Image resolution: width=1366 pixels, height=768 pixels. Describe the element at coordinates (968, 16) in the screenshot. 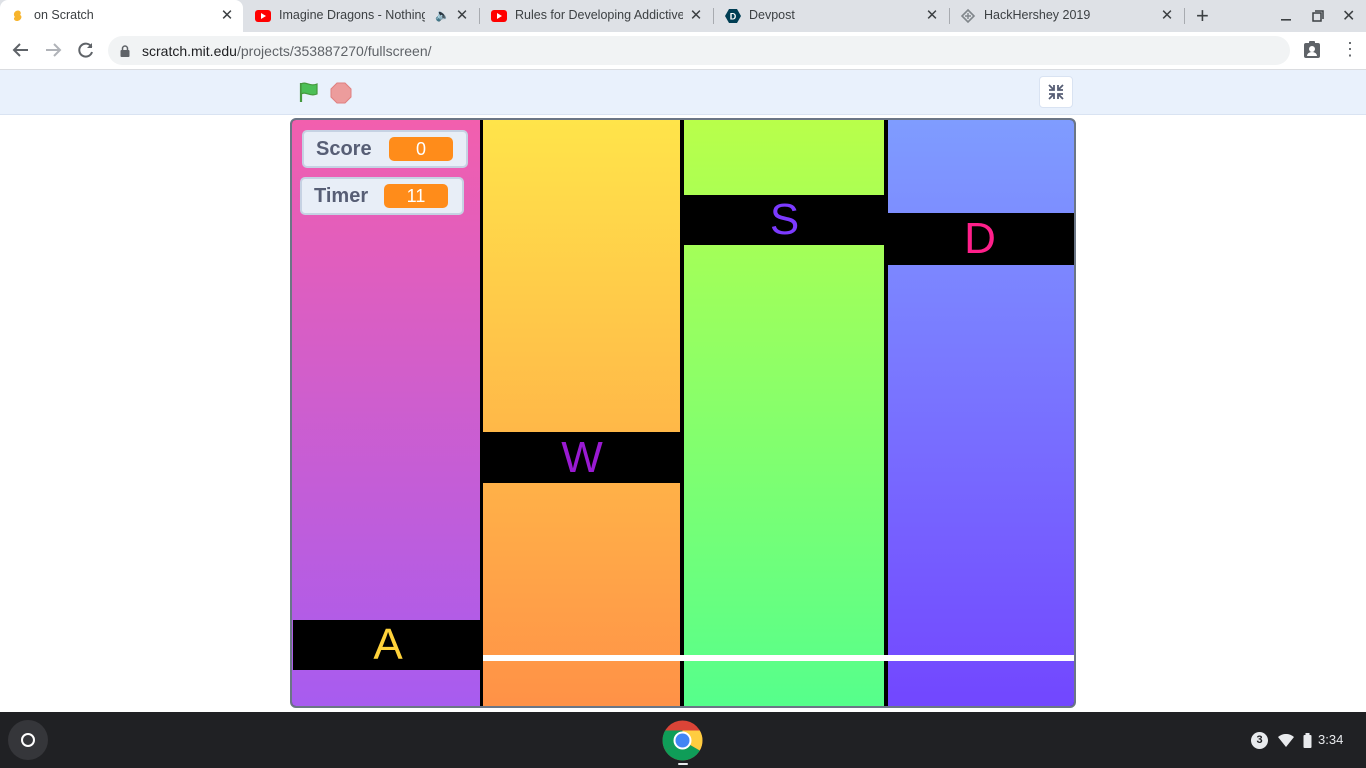

I see `hackhershey-icon` at that location.